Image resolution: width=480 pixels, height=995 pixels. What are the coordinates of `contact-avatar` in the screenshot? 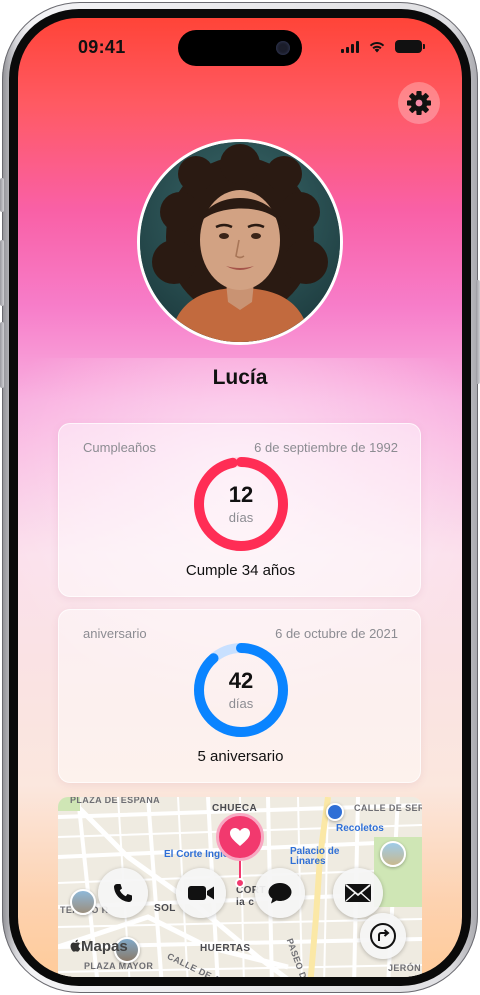 It's located at (240, 242).